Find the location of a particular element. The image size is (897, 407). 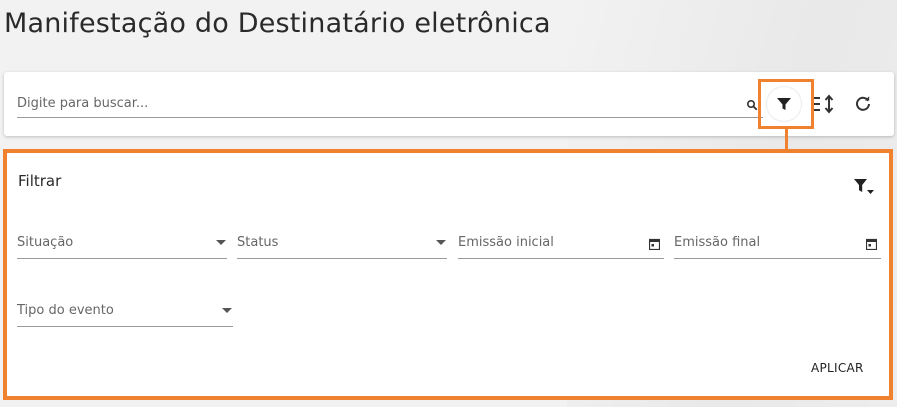

emissao-inicial-field: Emissão inicial is located at coordinates (561, 244).